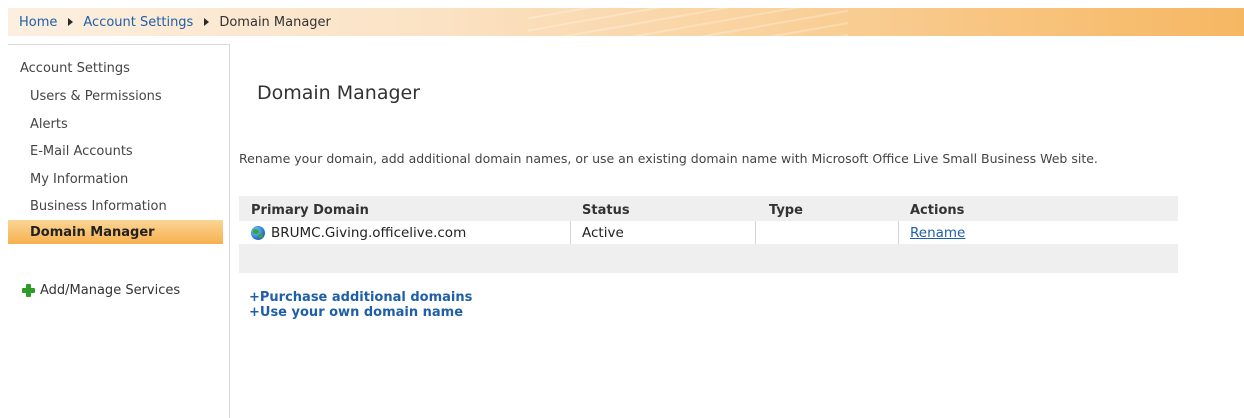 This screenshot has height=418, width=1244. I want to click on sidebar-item-email-accounts: E-Mail Accounts, so click(81, 151).